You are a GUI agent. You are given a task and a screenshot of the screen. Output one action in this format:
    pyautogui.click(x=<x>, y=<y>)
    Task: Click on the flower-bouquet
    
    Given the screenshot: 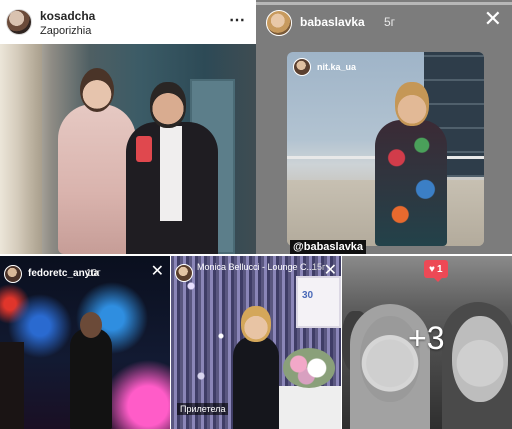 What is the action you would take?
    pyautogui.click(x=309, y=368)
    